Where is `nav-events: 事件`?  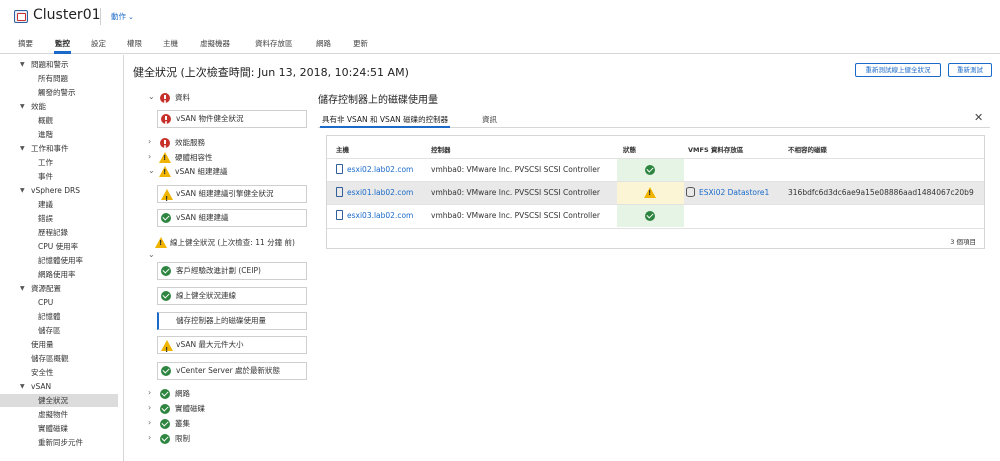 nav-events: 事件 is located at coordinates (45, 176).